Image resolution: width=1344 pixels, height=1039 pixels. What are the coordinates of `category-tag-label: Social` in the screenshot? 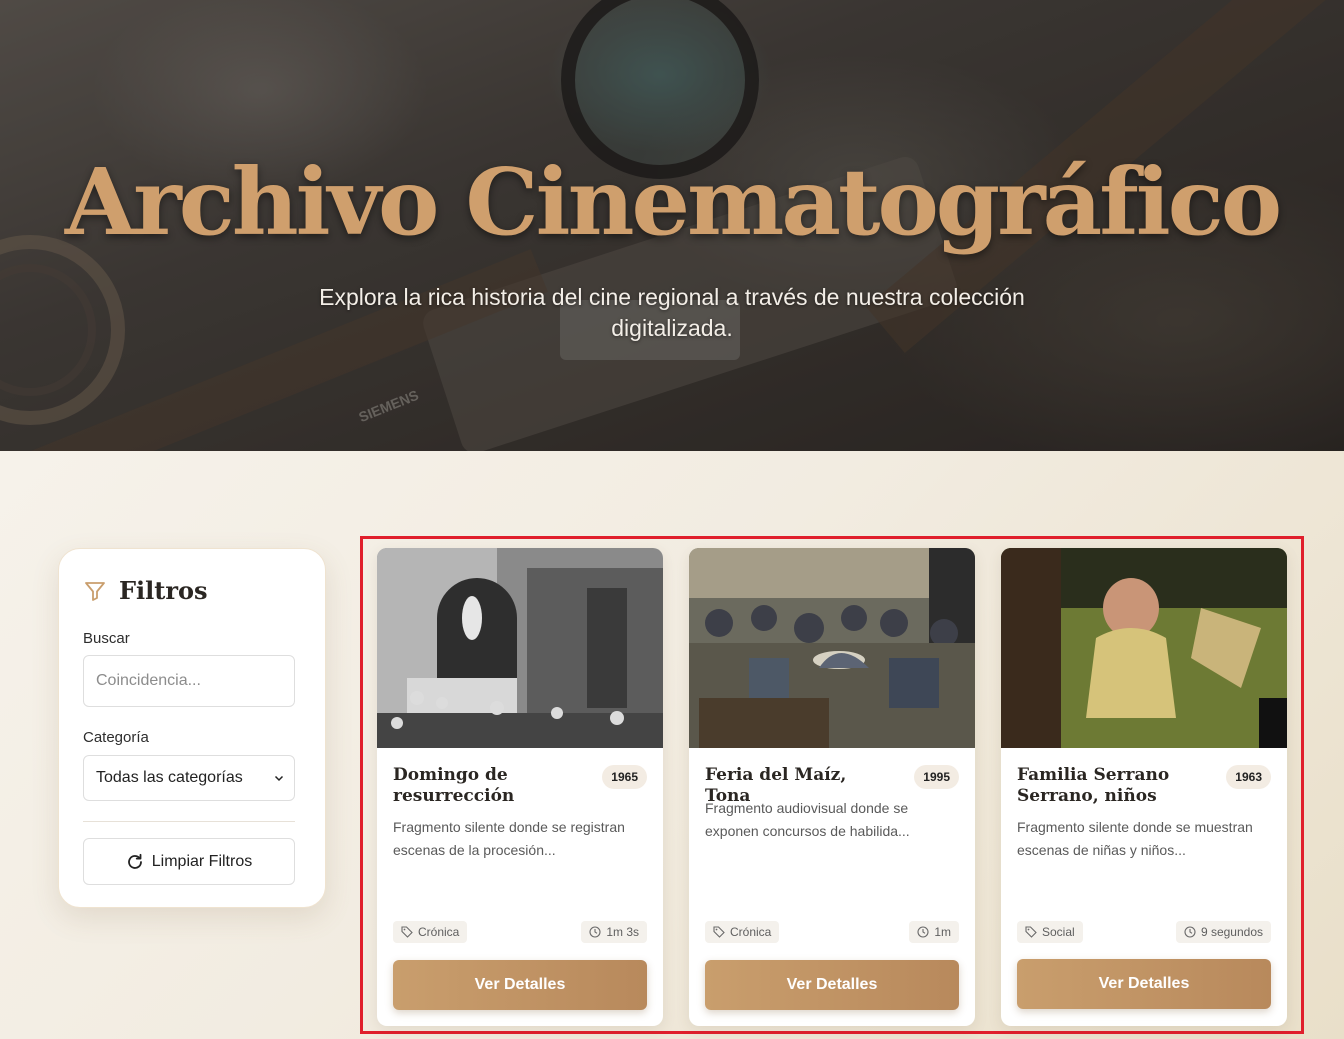 It's located at (1058, 932).